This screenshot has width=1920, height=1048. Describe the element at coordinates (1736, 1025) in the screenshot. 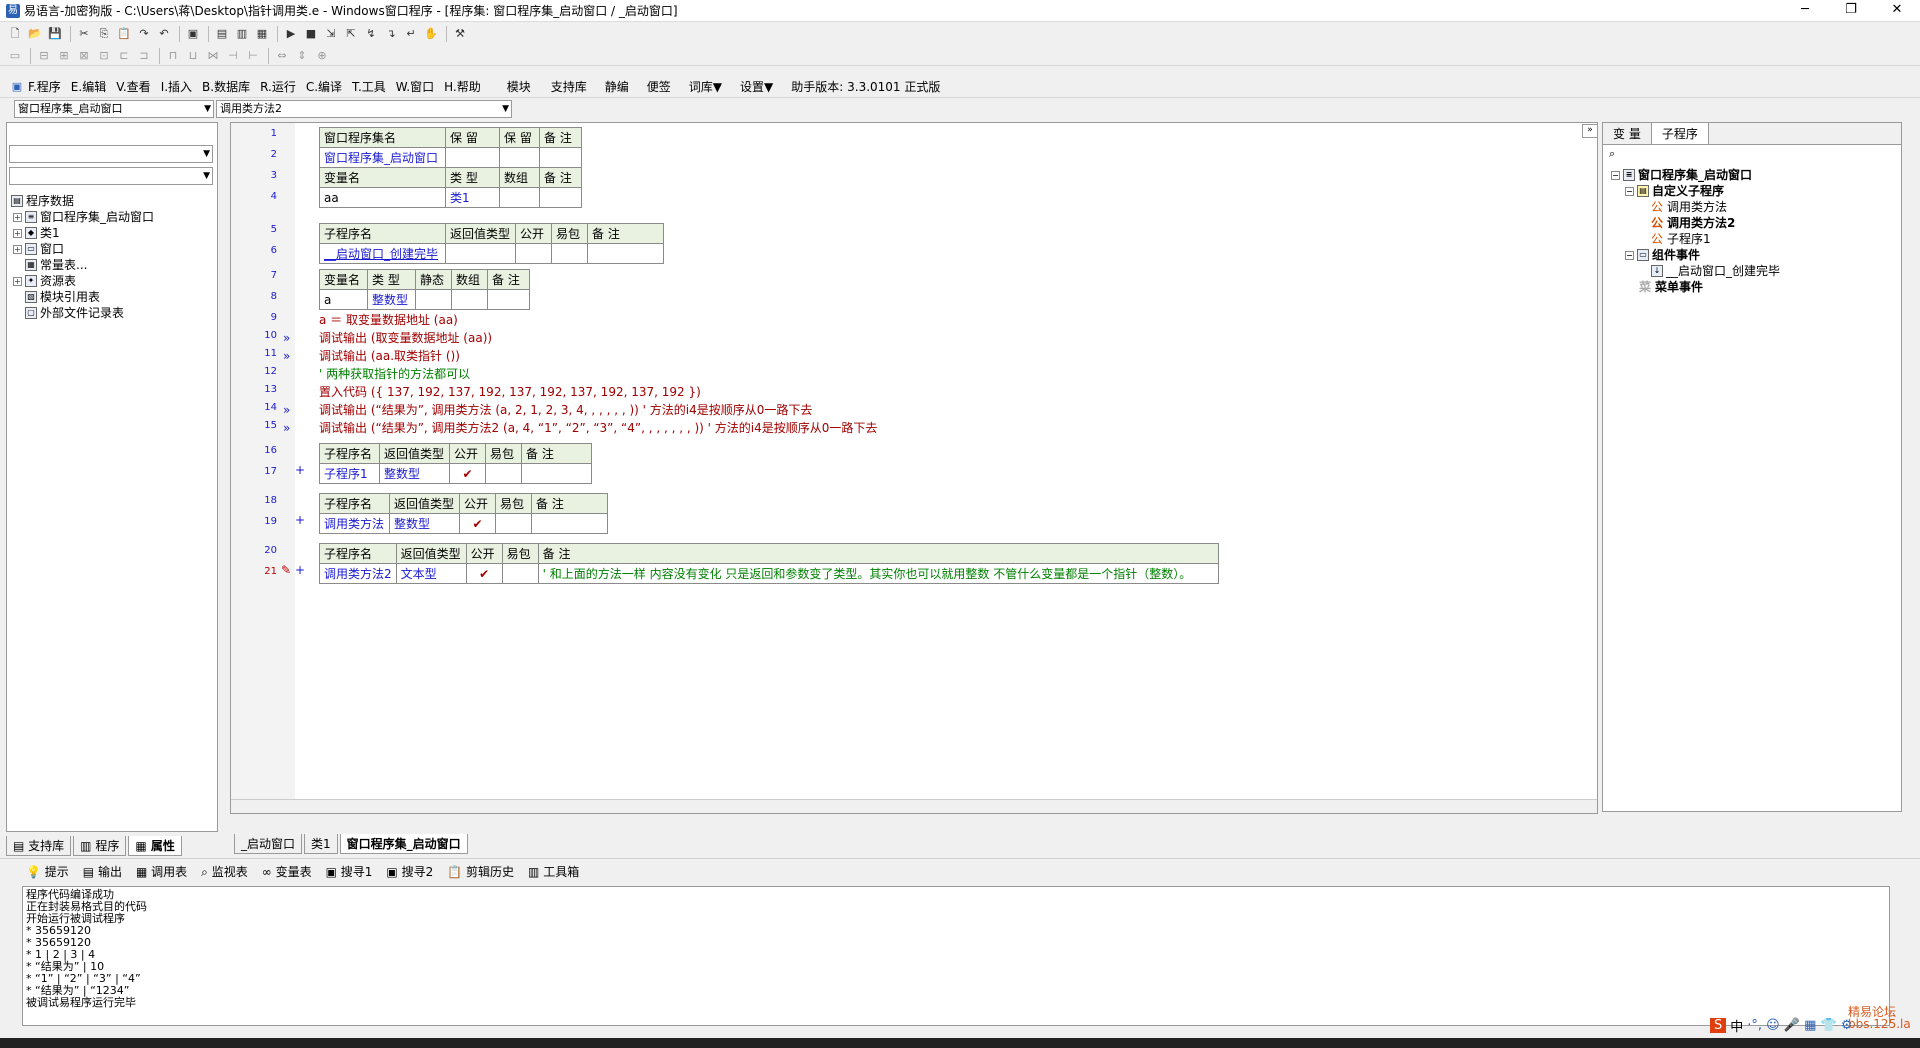

I see `ime-mode: 中` at that location.